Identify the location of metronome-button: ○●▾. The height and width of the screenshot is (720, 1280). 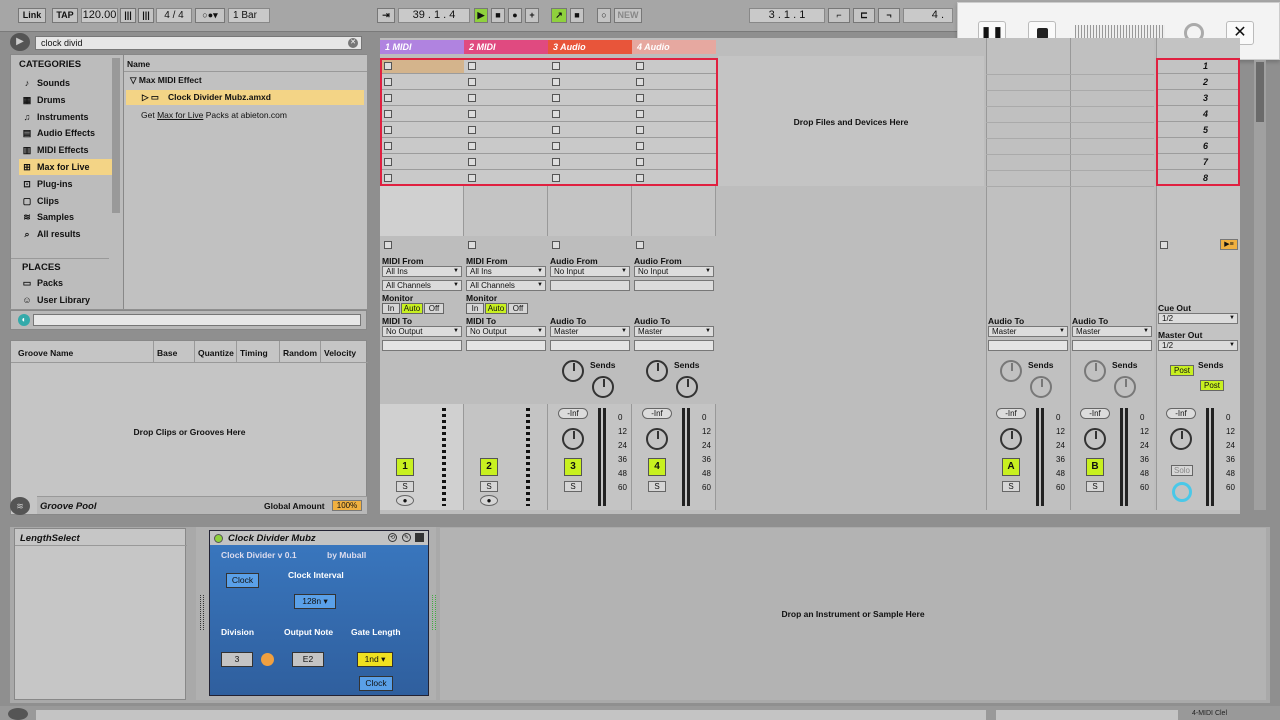
(210, 15).